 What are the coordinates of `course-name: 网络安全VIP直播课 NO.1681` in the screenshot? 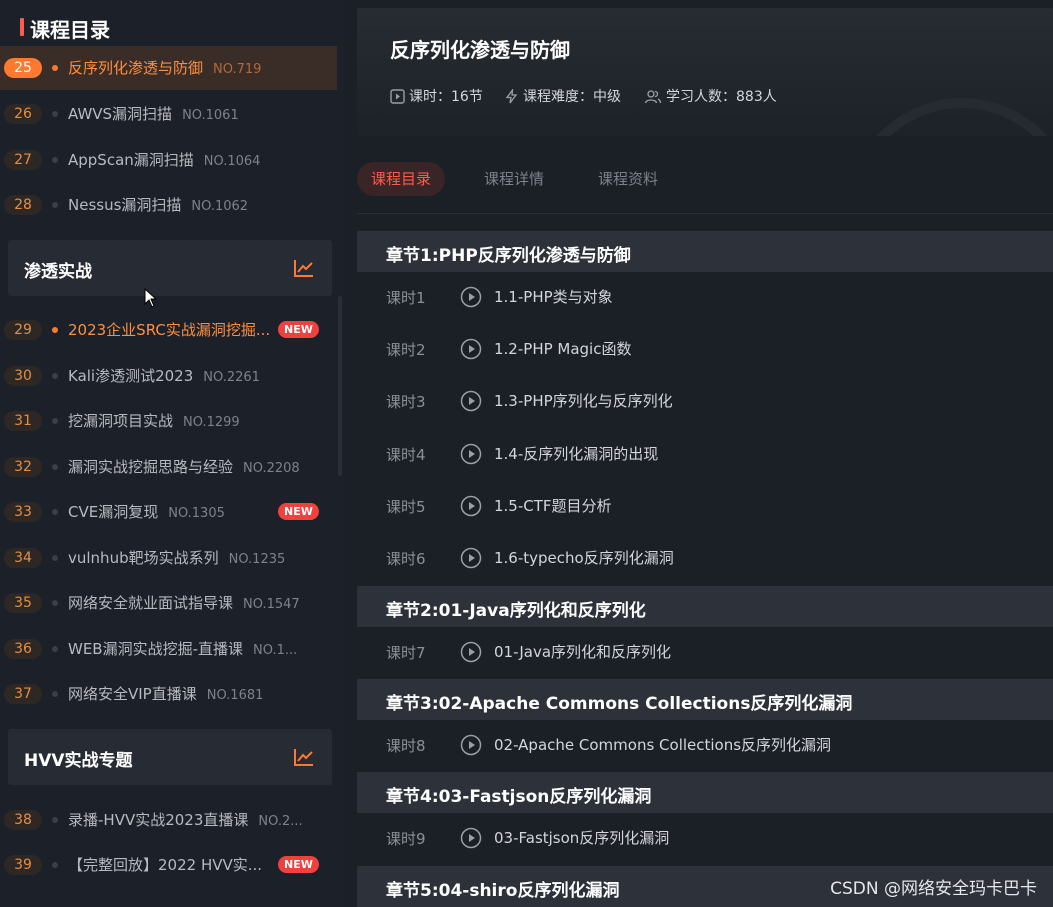 It's located at (165, 693).